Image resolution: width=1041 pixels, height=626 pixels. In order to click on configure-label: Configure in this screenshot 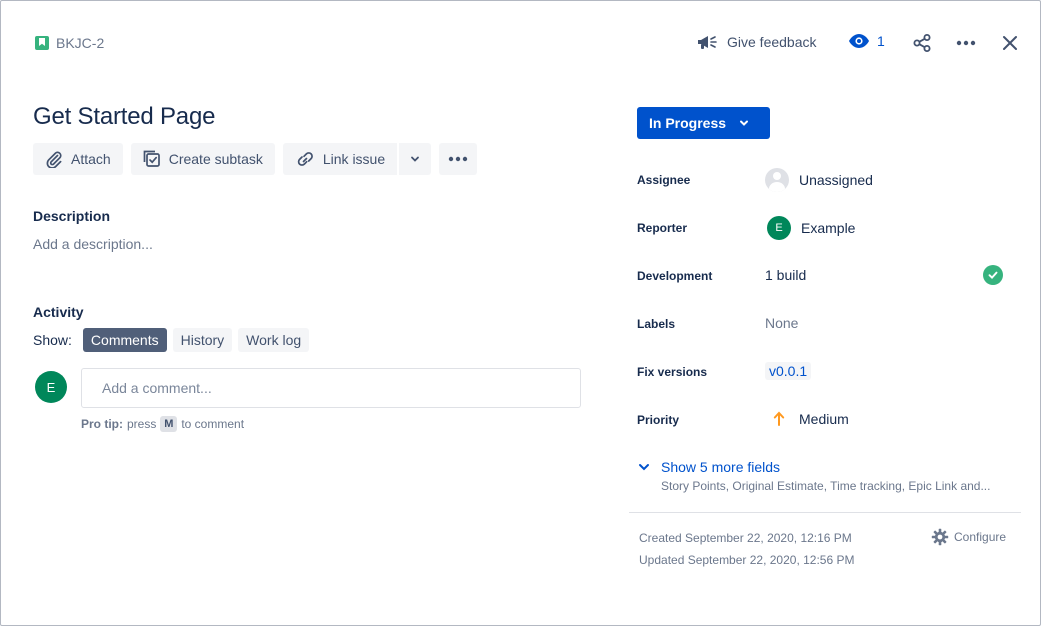, I will do `click(980, 537)`.